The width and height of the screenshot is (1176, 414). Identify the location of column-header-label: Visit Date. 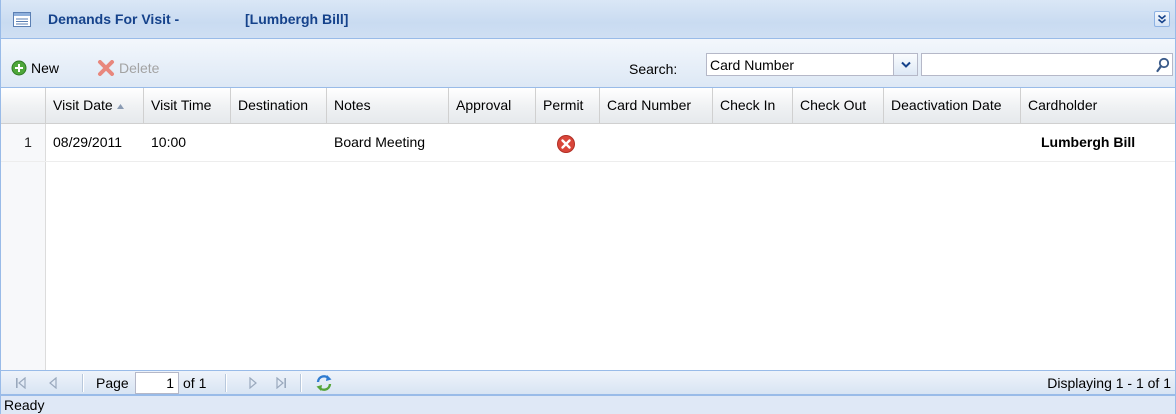
(83, 105).